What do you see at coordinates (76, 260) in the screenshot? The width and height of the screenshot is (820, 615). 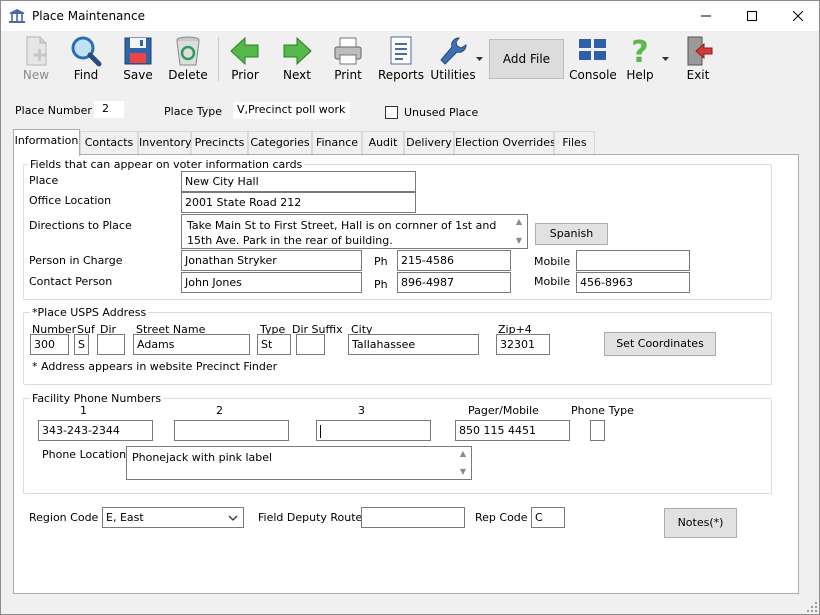 I see `person-in-charge-label: Person in Charge` at bounding box center [76, 260].